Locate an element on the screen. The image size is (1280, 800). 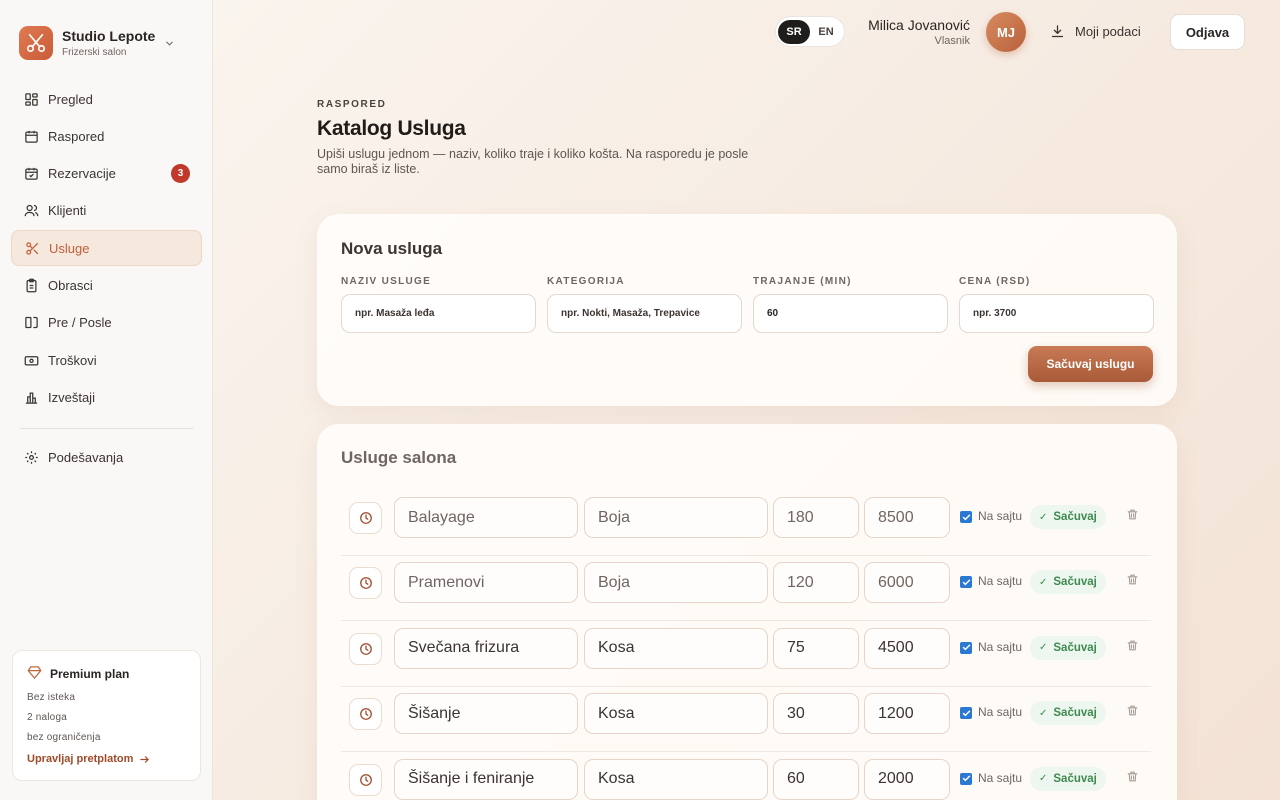
avatar: MJ is located at coordinates (1006, 32).